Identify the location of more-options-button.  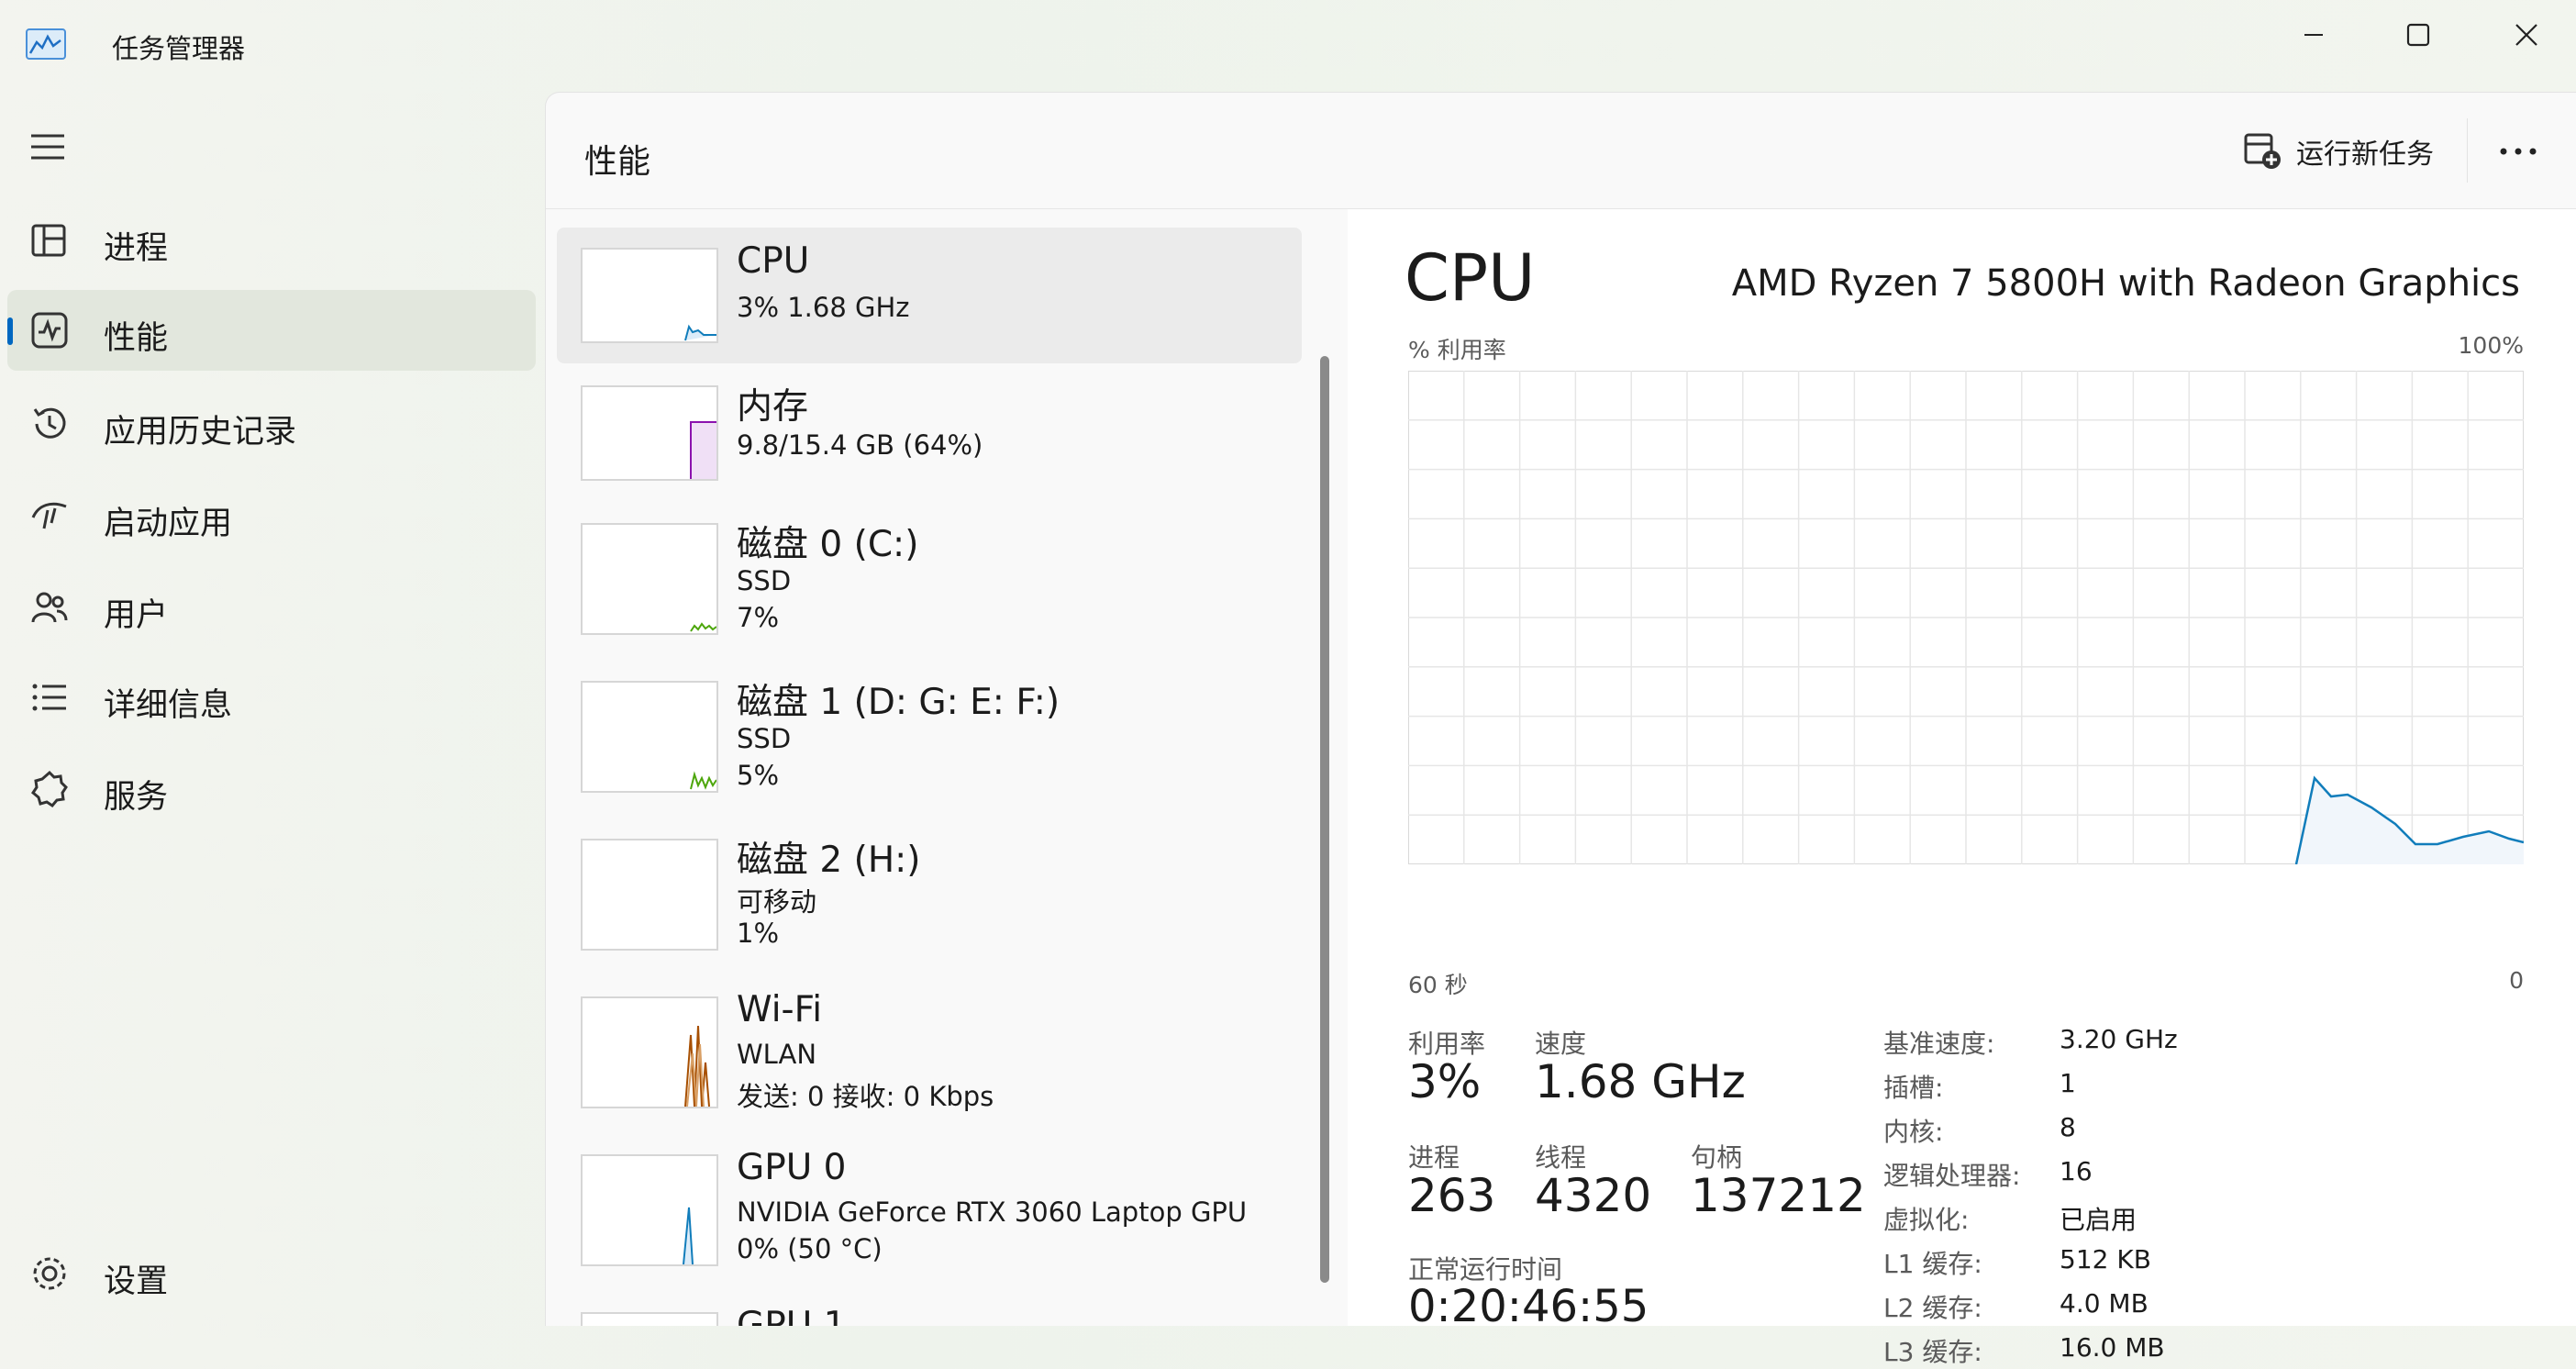
(2518, 151).